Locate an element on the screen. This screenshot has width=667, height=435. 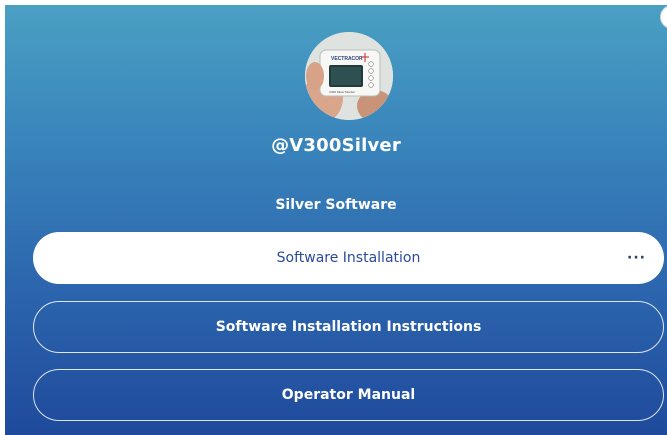
link-label: Software Installation Instructions is located at coordinates (348, 327).